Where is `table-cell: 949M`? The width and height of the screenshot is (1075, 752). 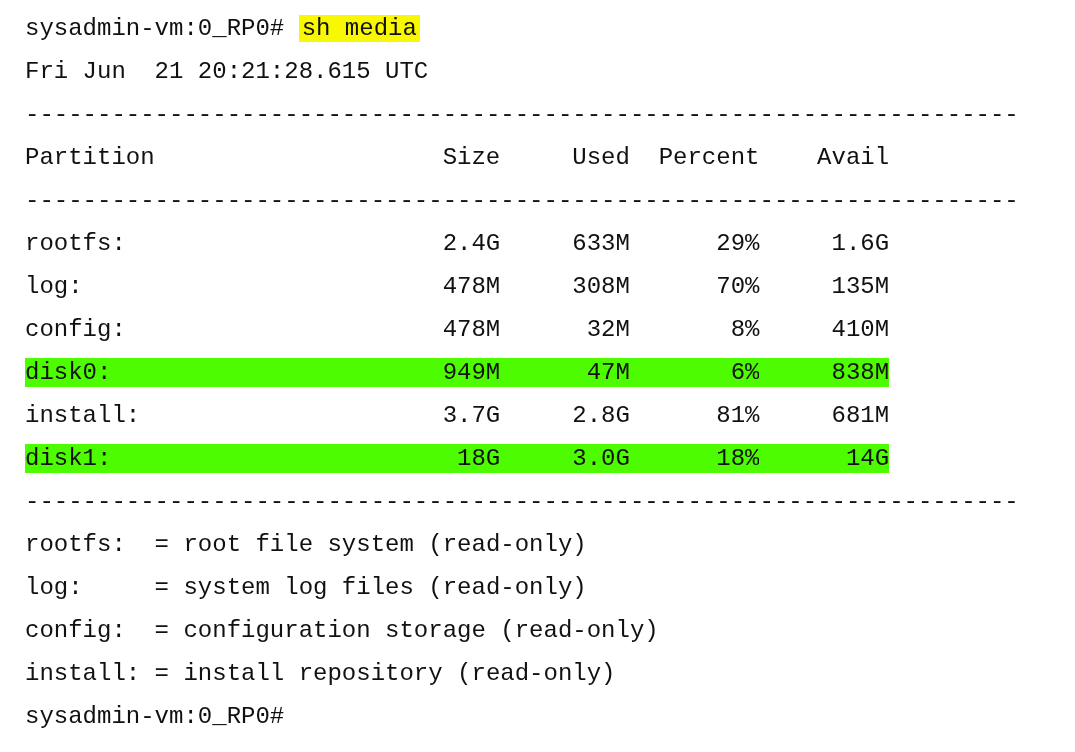
table-cell: 949M is located at coordinates (443, 372).